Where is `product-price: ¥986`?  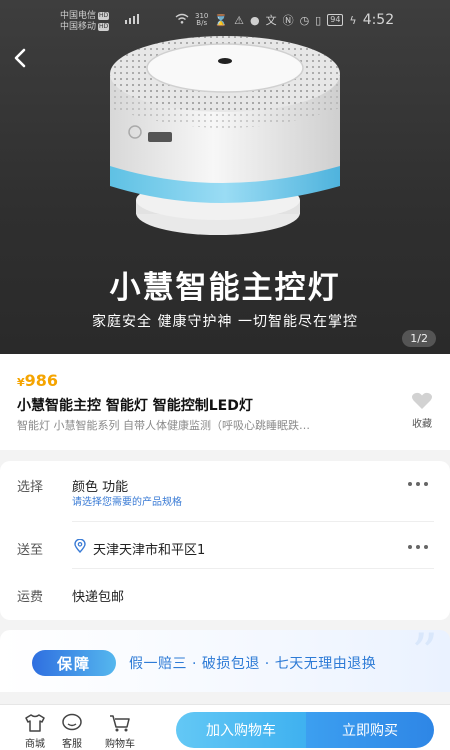
product-price: ¥986 is located at coordinates (37, 380).